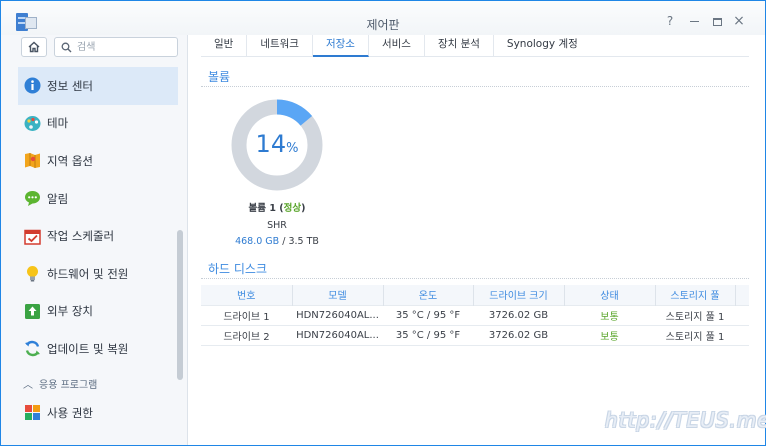 The height and width of the screenshot is (446, 766). Describe the element at coordinates (695, 295) in the screenshot. I see `column-header-storage-pool: 스토리지 풀` at that location.